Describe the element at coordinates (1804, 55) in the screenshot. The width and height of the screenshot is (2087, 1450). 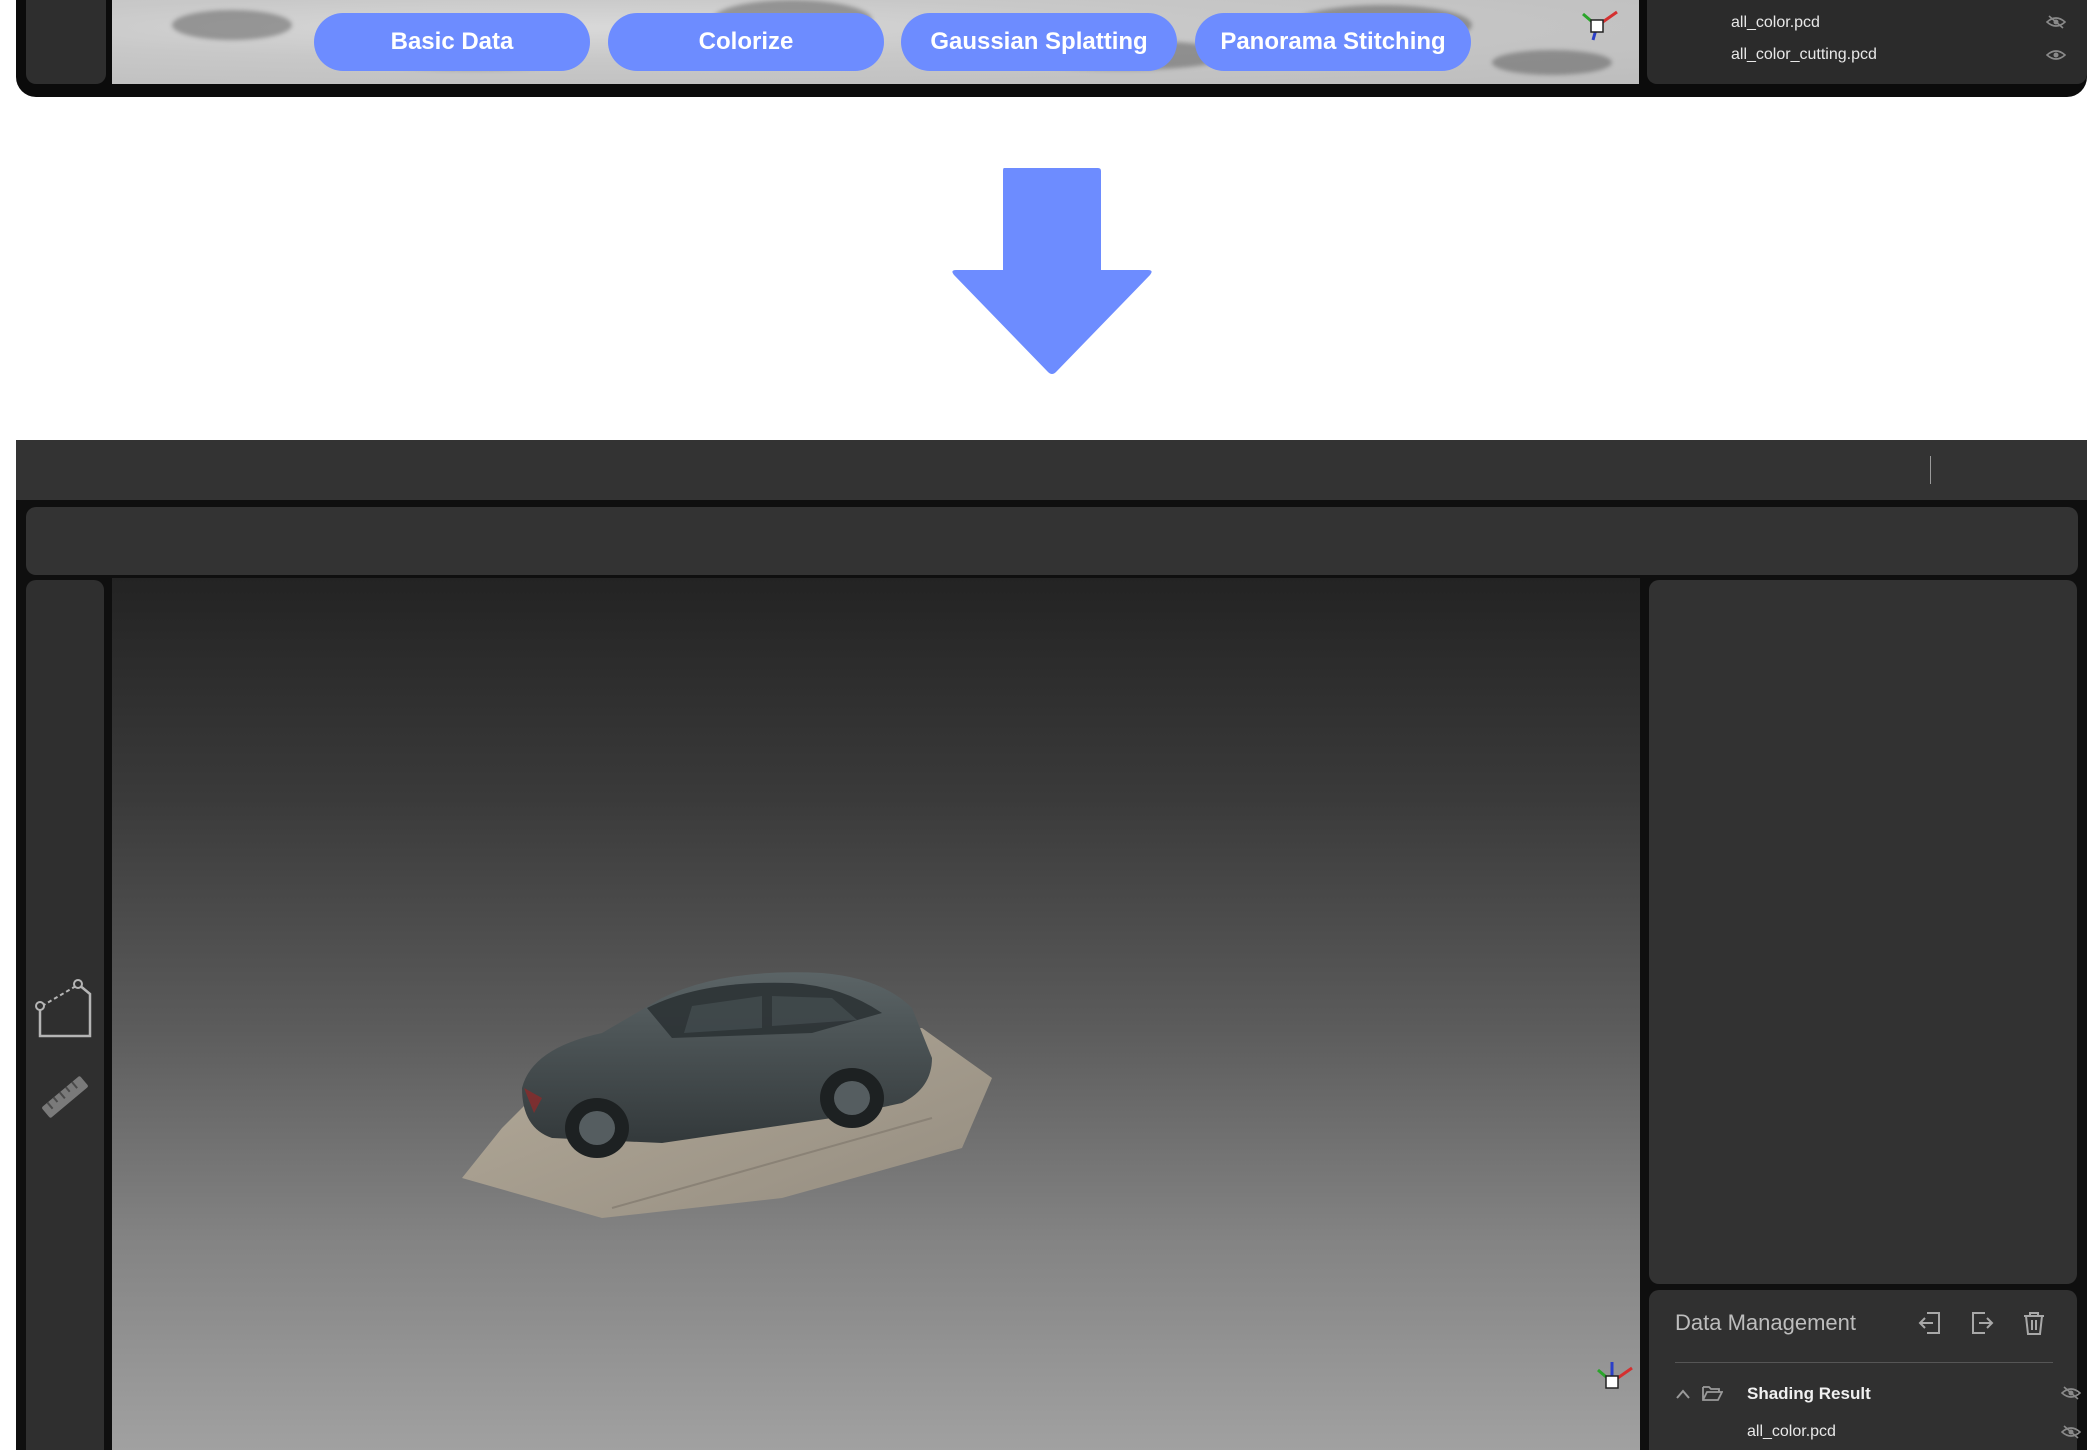
I see `file-item: all_color_cutting.pcd` at that location.